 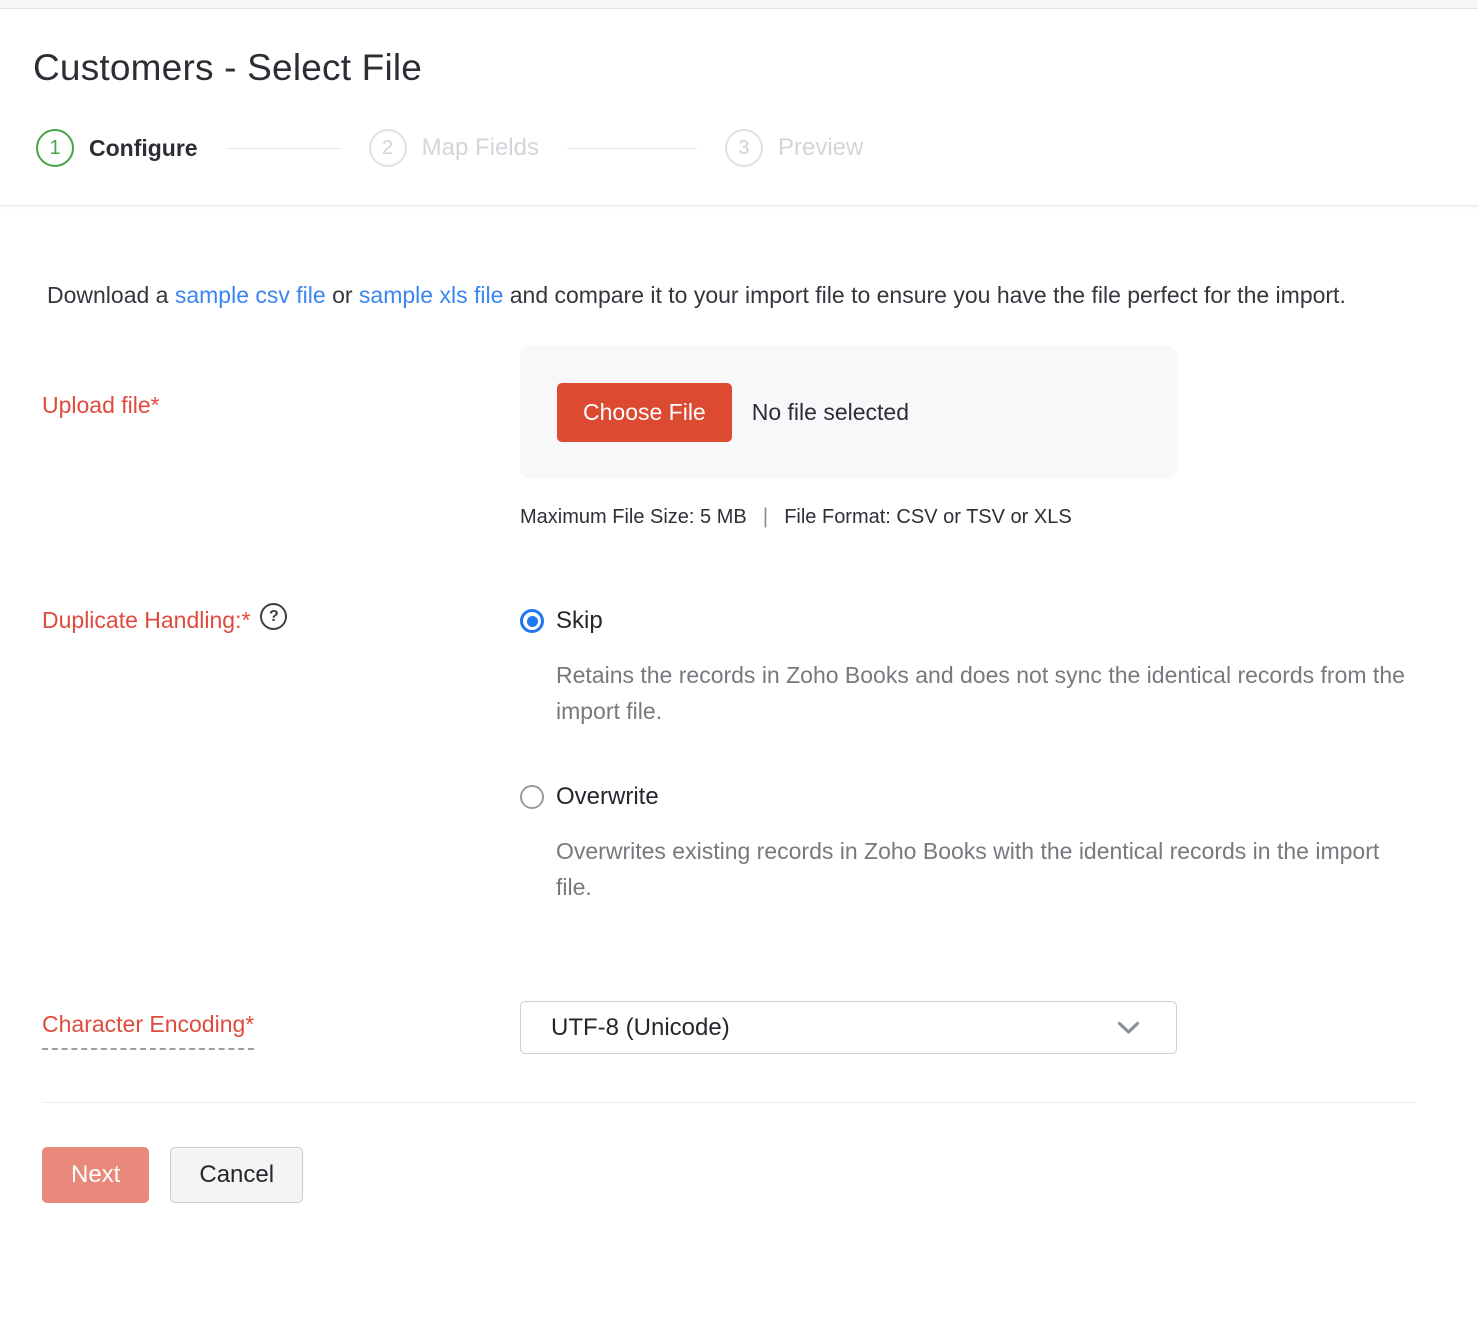 What do you see at coordinates (250, 295) in the screenshot?
I see `sample-csv-link: sample csv file` at bounding box center [250, 295].